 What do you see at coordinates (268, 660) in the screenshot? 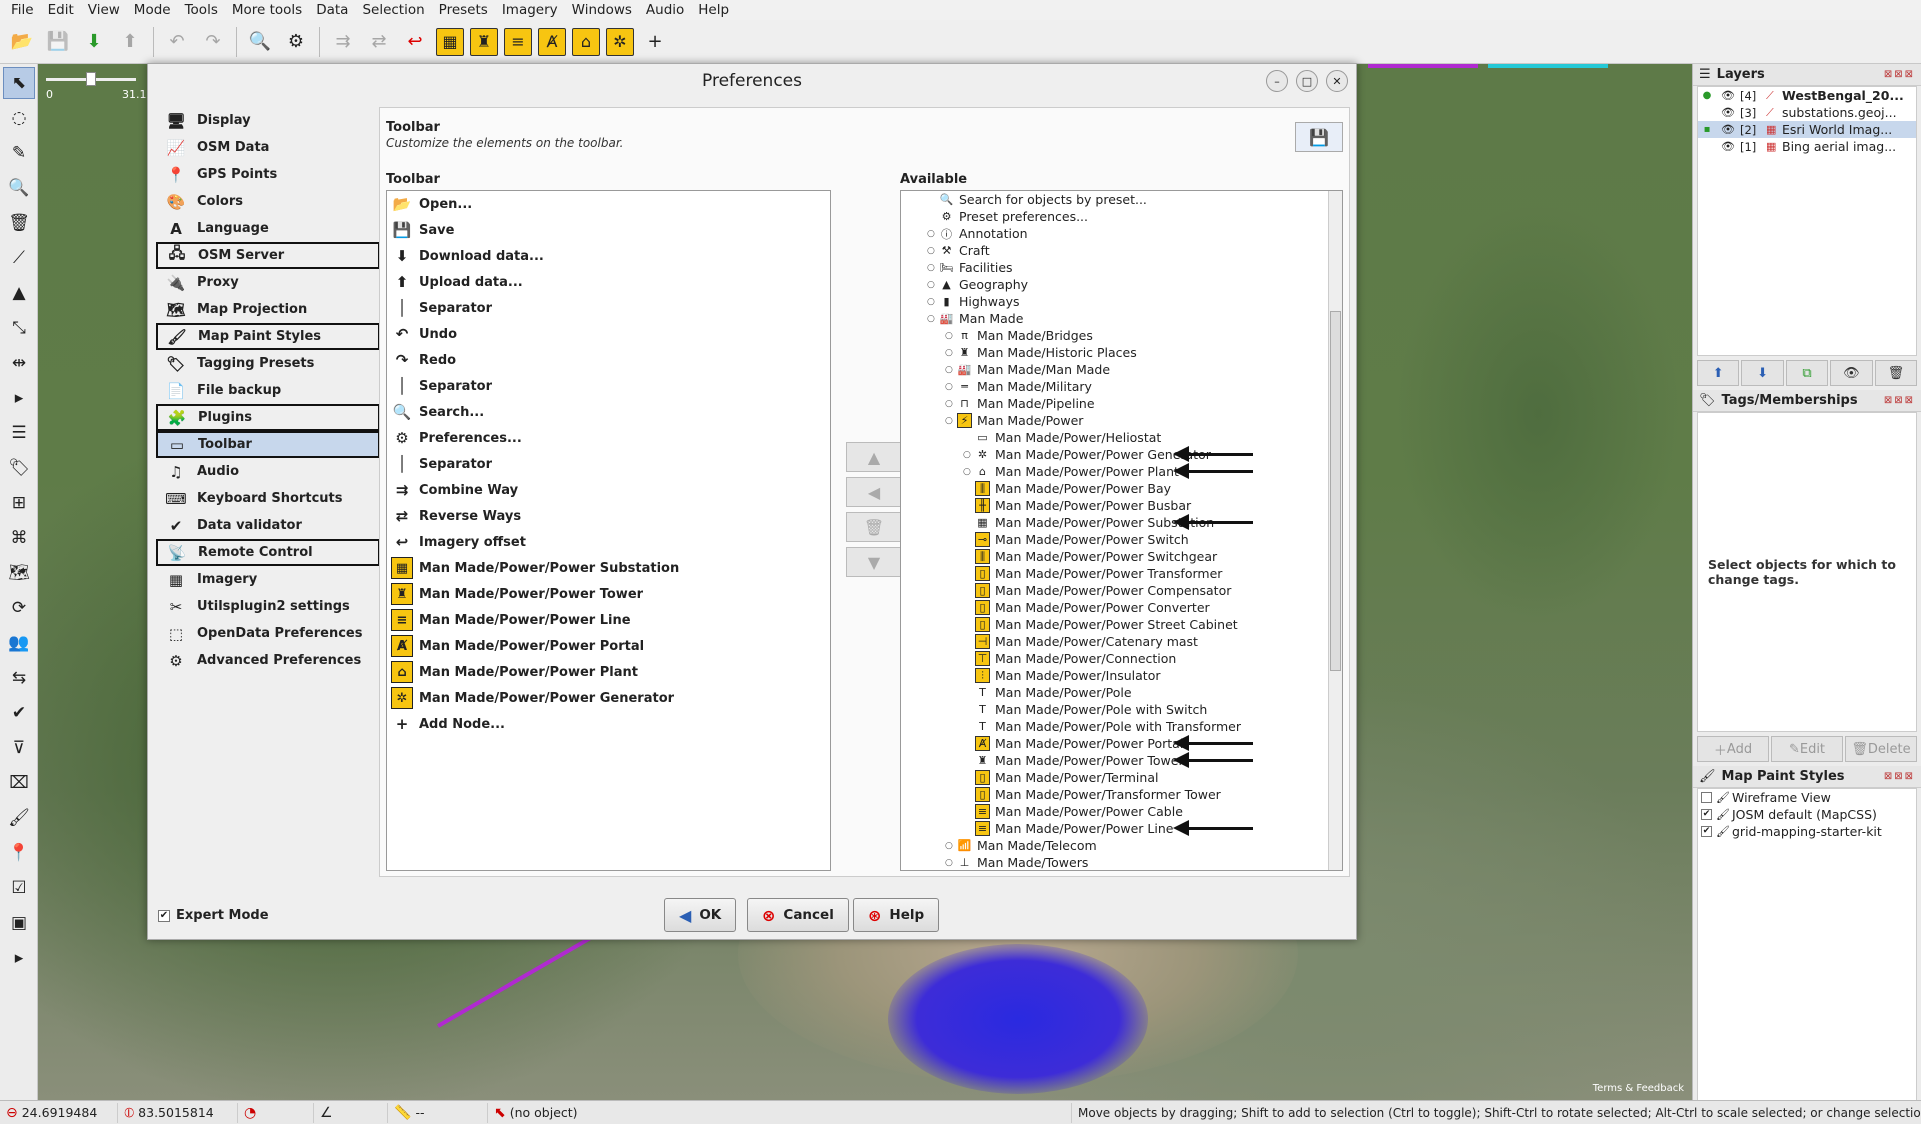
I see `category-advanced-preferences: ⚙ Advanced Preferences` at bounding box center [268, 660].